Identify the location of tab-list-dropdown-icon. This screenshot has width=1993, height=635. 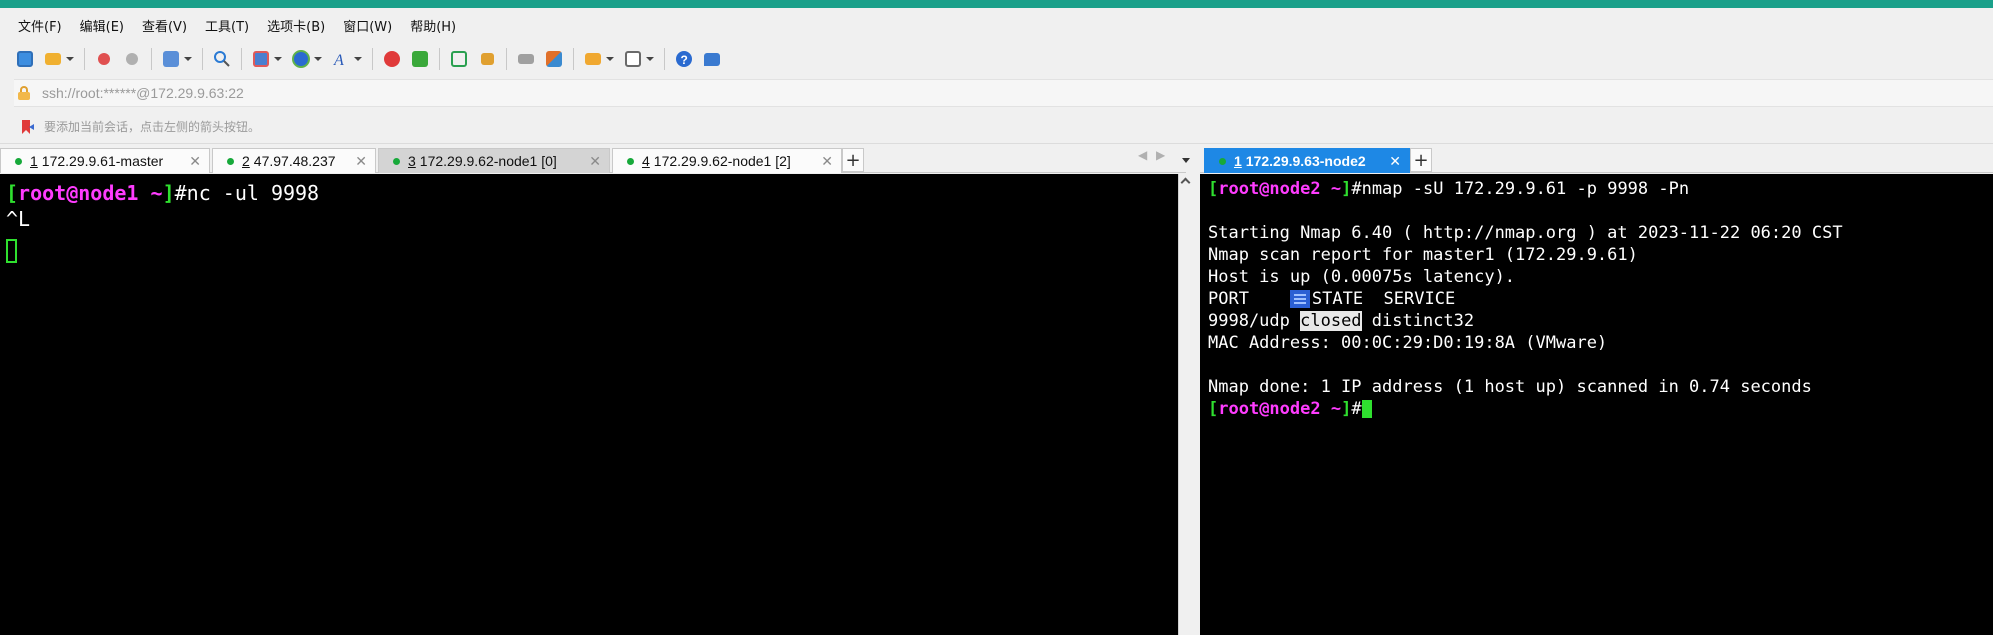
(1186, 160).